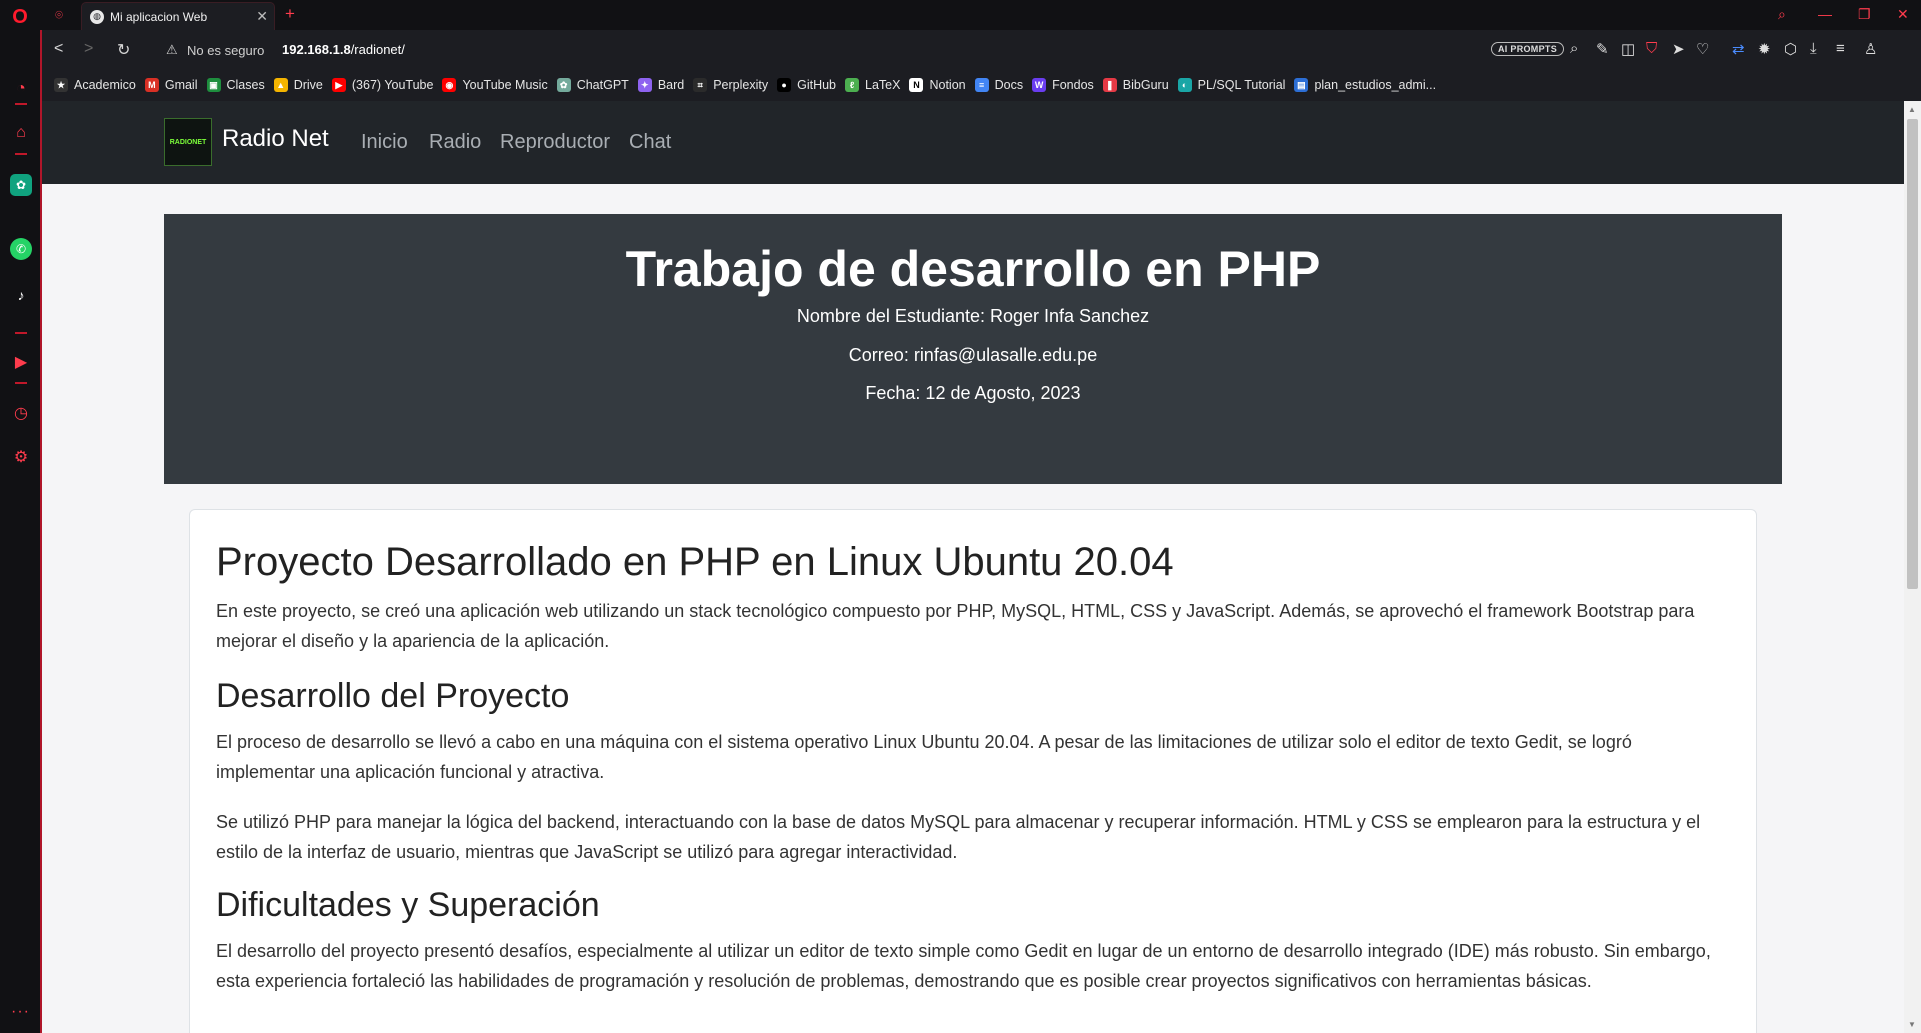  I want to click on more-icon: ···, so click(20, 1012).